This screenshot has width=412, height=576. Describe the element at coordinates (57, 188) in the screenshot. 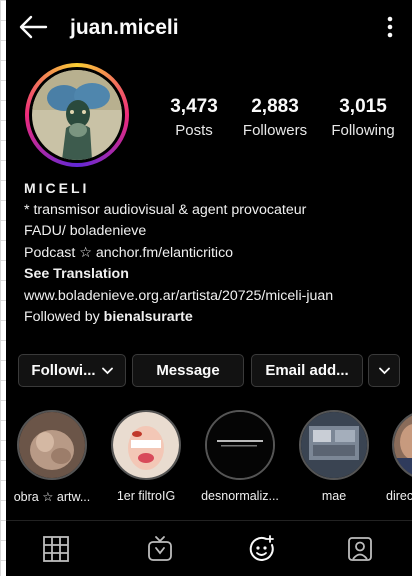

I see `profile-name: MICELI` at that location.